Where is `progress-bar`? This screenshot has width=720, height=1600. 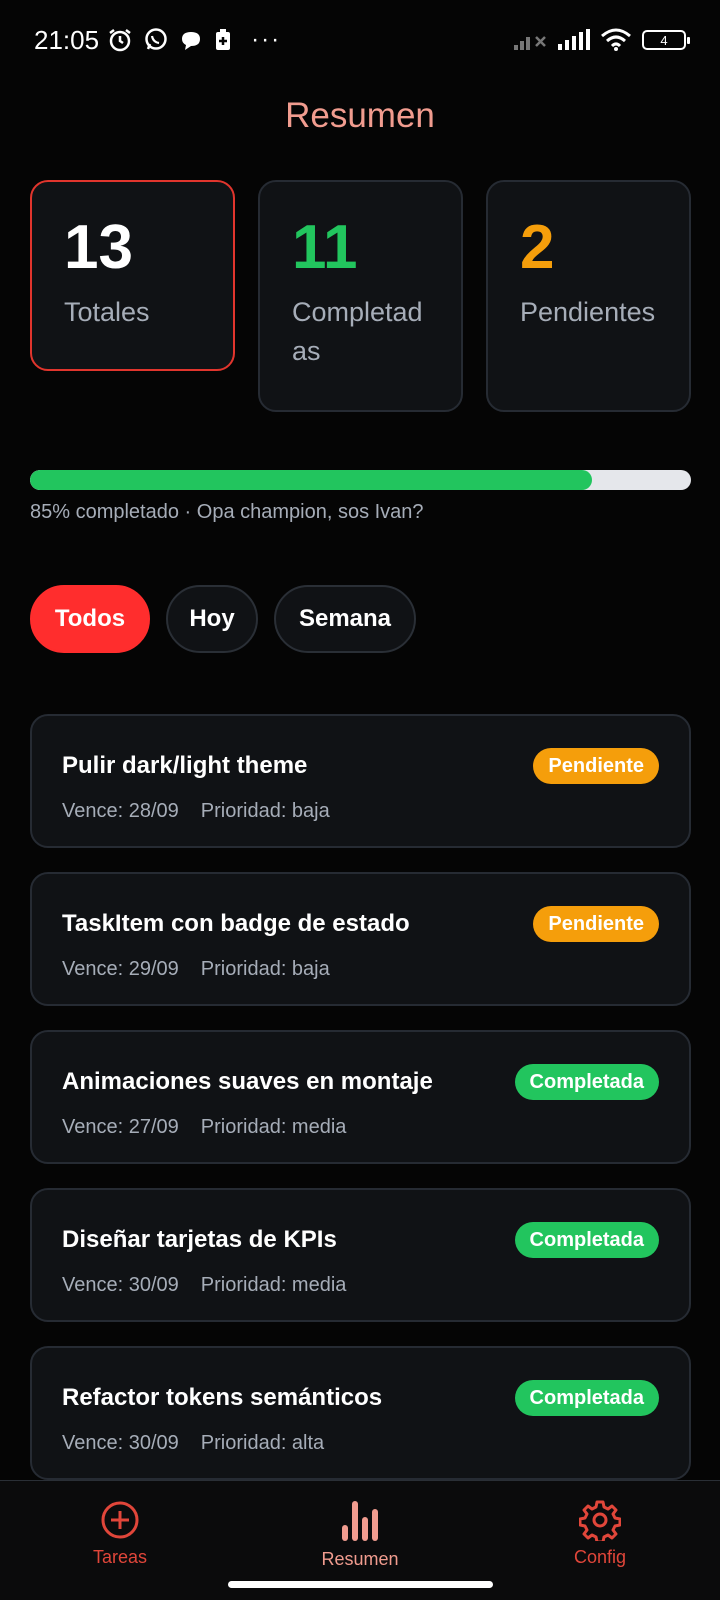
progress-bar is located at coordinates (360, 480).